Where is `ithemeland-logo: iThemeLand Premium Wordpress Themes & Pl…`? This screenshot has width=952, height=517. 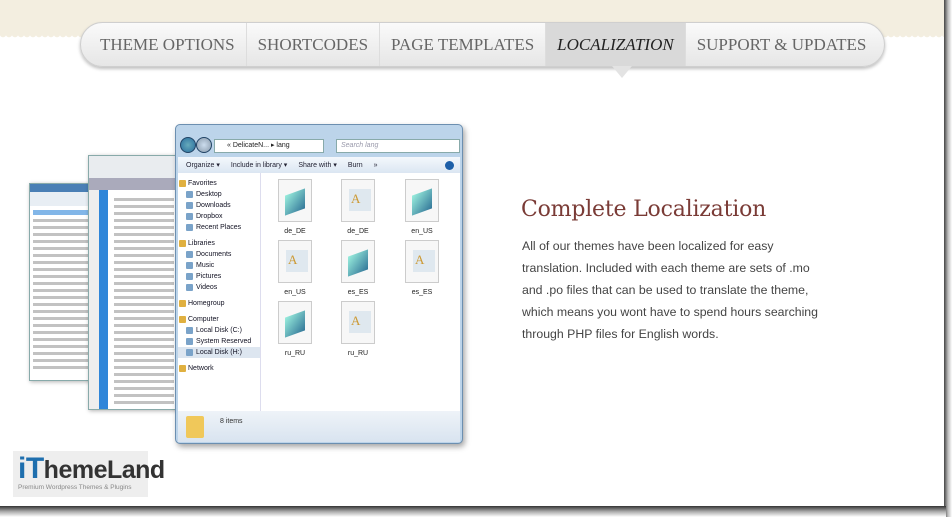 ithemeland-logo: iThemeLand Premium Wordpress Themes & Pl… is located at coordinates (89, 474).